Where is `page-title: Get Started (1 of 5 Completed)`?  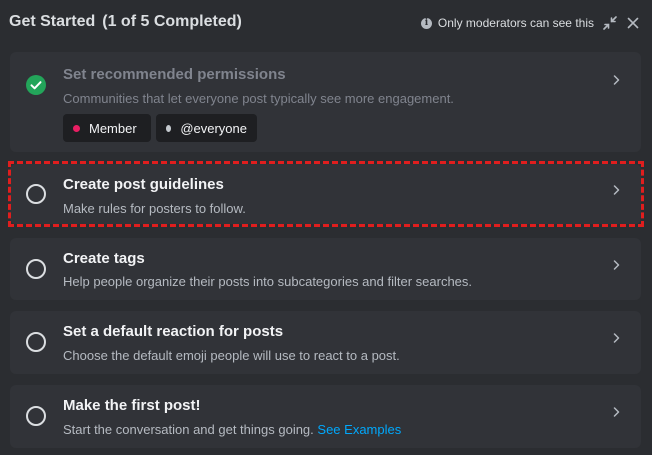
page-title: Get Started (1 of 5 Completed) is located at coordinates (125, 22).